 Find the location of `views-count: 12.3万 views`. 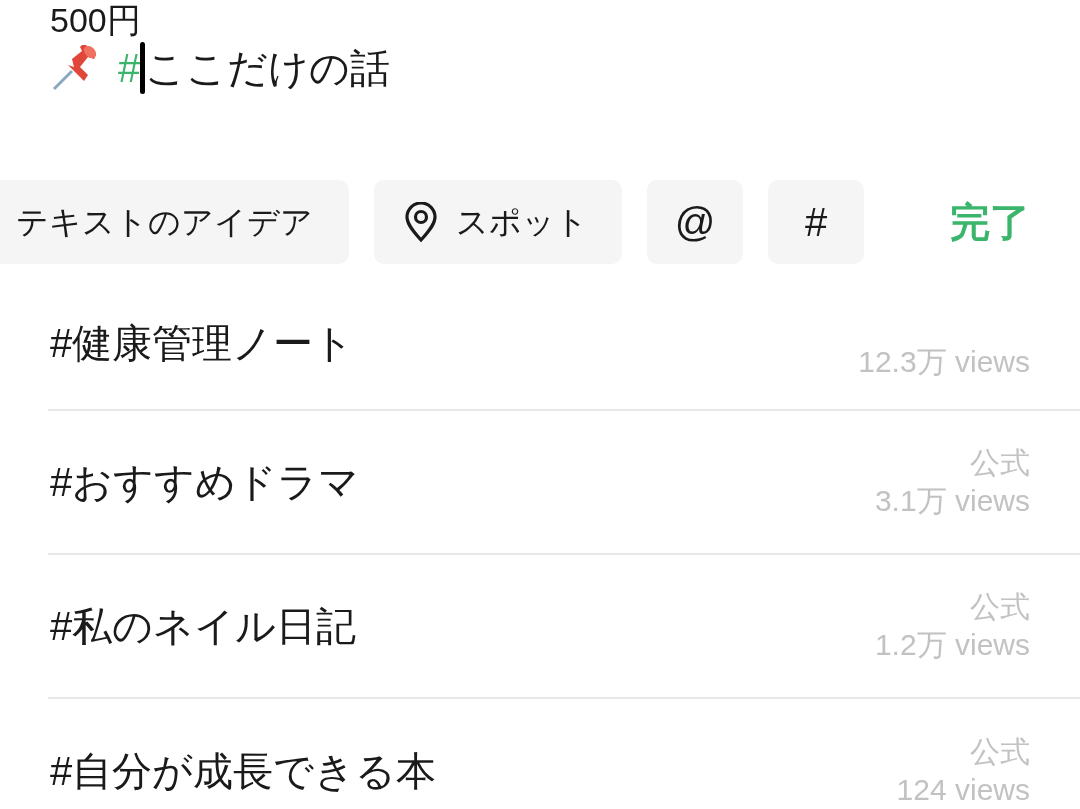

views-count: 12.3万 views is located at coordinates (944, 361).